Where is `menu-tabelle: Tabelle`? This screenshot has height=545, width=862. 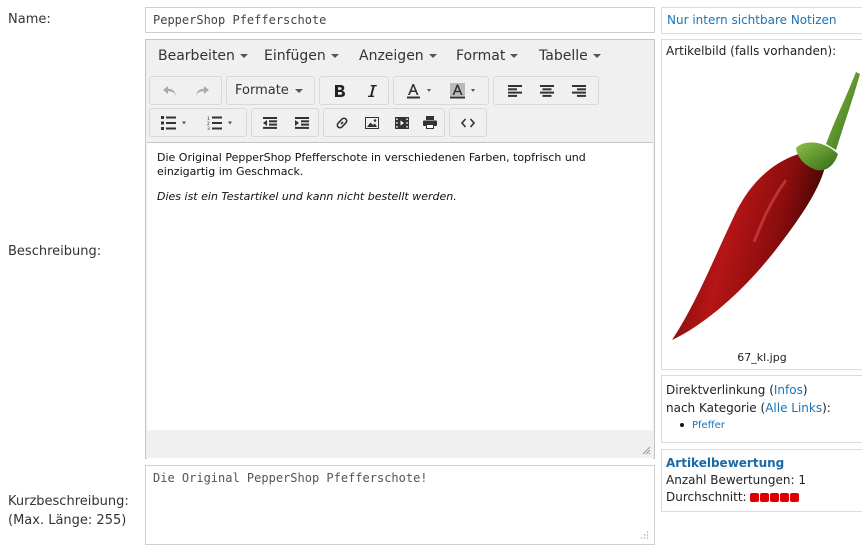
menu-tabelle: Tabelle is located at coordinates (570, 56).